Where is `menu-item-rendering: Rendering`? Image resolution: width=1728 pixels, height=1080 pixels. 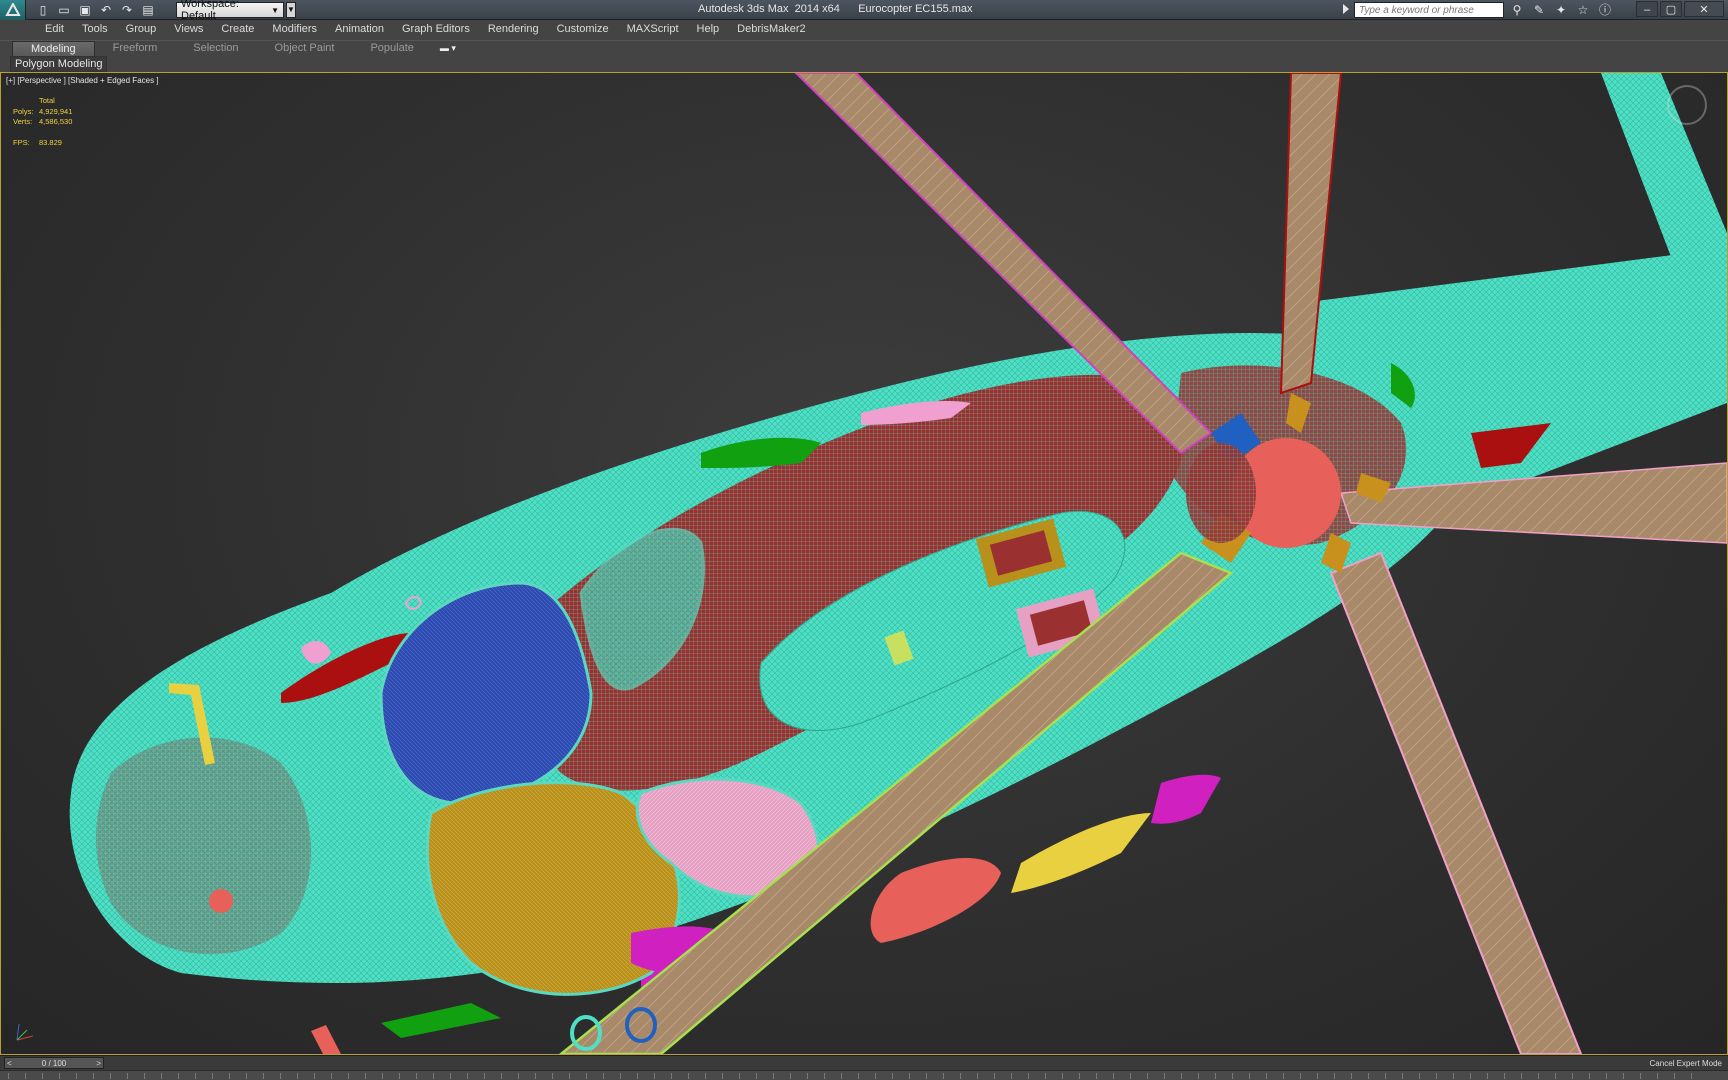 menu-item-rendering: Rendering is located at coordinates (513, 30).